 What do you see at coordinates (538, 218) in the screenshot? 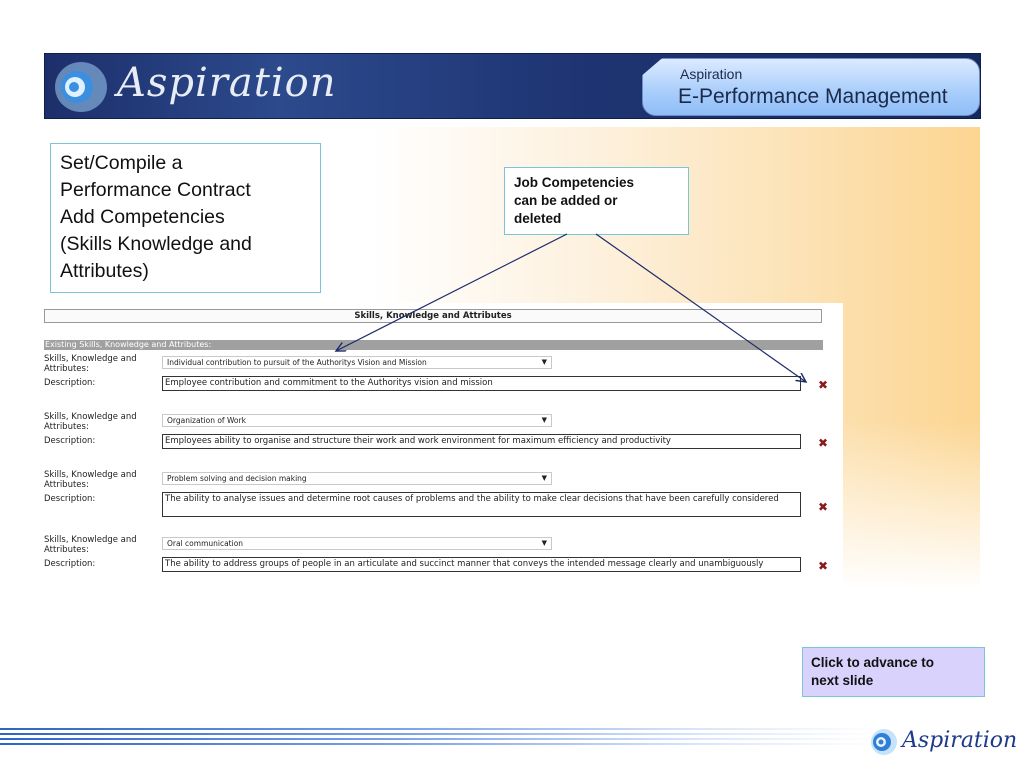
I see `callout-line: deleted` at bounding box center [538, 218].